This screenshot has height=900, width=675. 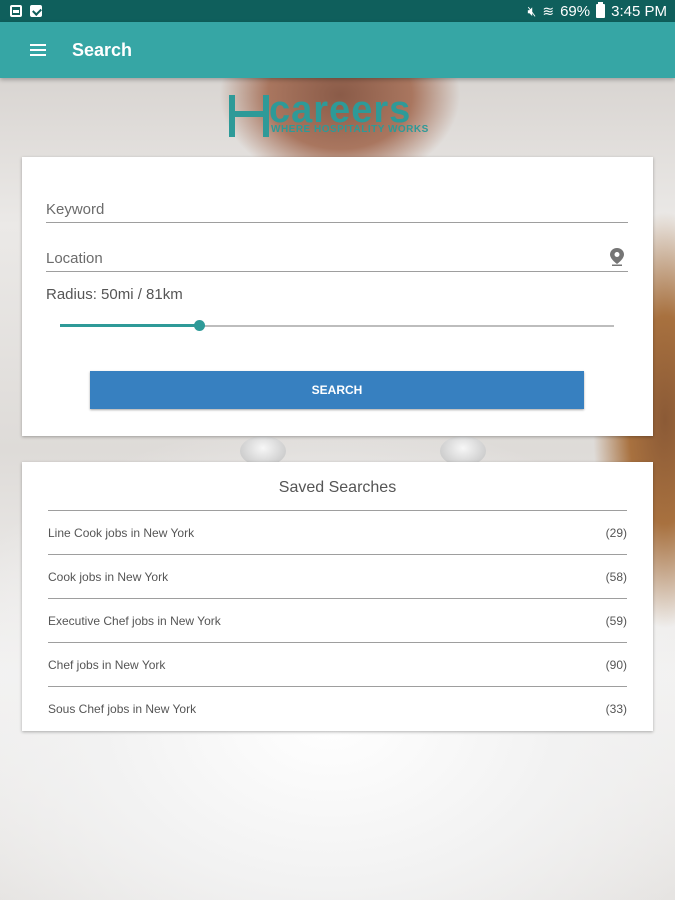 I want to click on saved-search-item: Sous Chef jobs in New York (33), so click(x=337, y=708).